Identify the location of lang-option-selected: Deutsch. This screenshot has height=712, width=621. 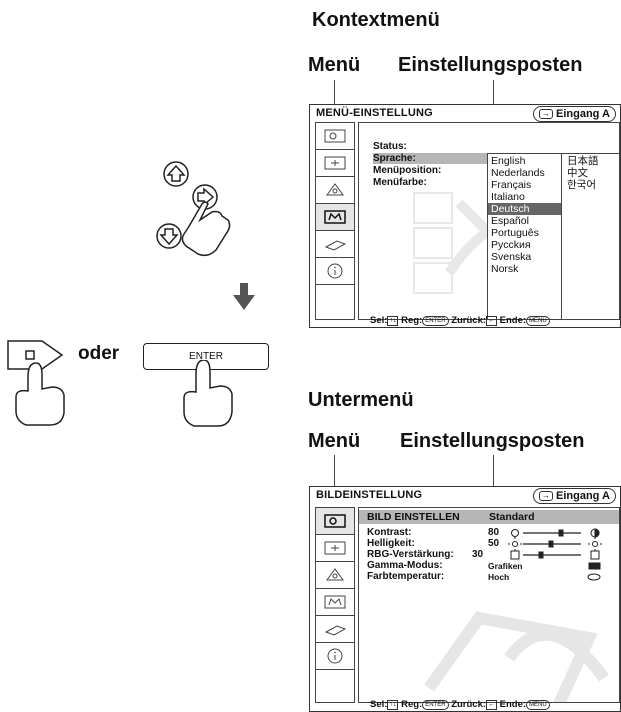
(524, 209).